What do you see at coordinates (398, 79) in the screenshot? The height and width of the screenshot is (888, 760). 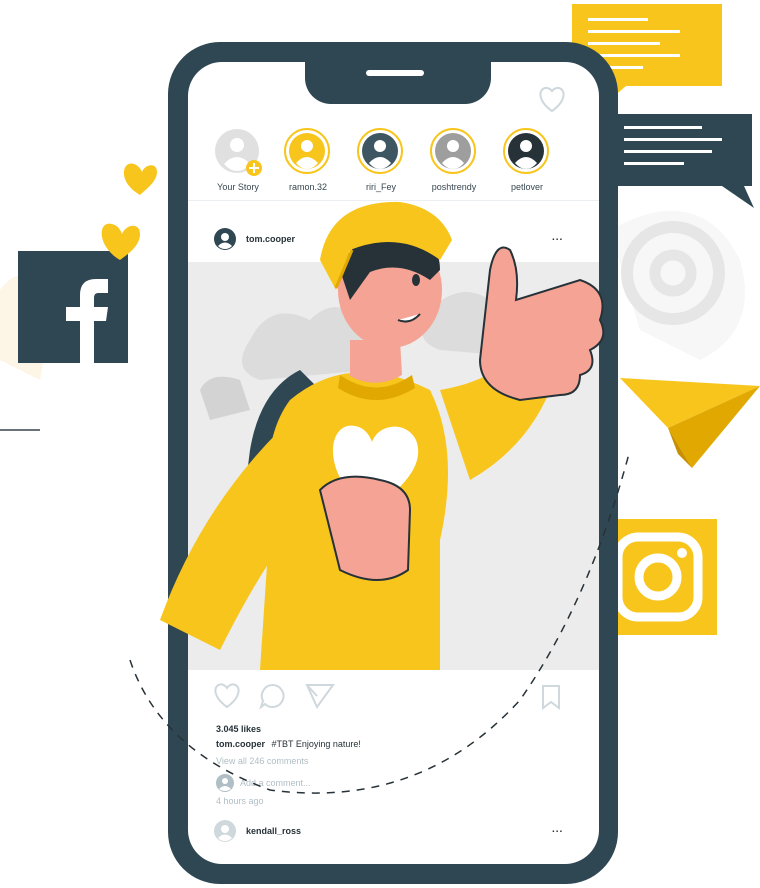 I see `phone-notch` at bounding box center [398, 79].